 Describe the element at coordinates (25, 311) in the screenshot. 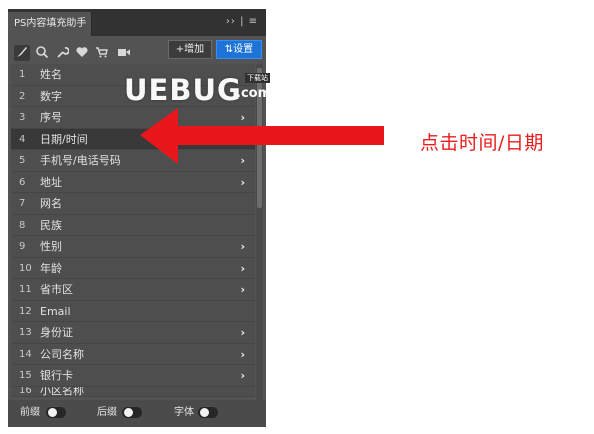

I see `list-item-number: 12` at that location.